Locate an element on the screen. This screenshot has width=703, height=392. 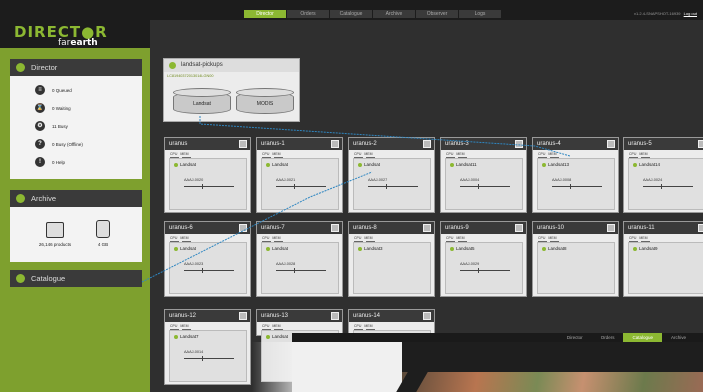
host-card: uranus-10 CPU MEM Landsat8 is located at coordinates (575, 259).